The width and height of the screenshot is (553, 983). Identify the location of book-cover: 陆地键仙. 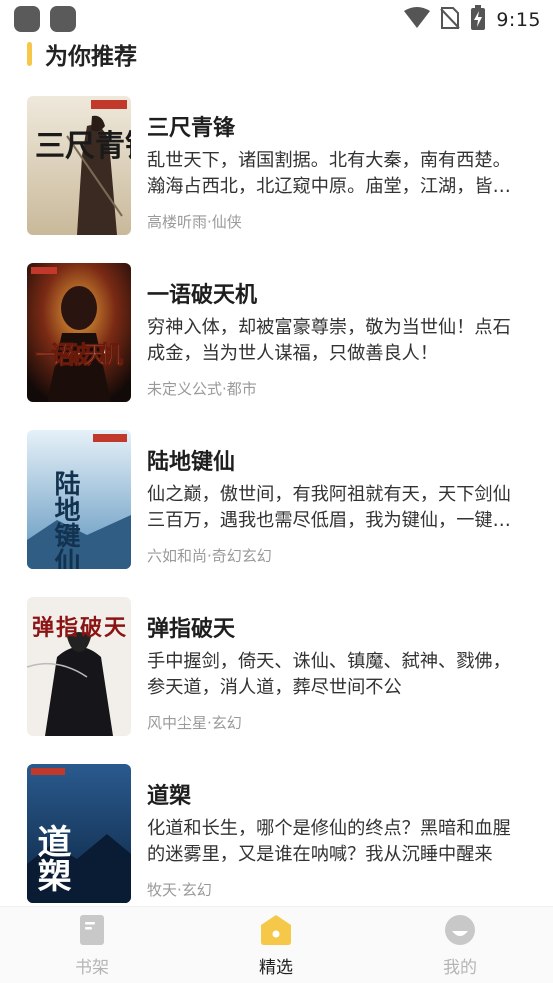
(79, 499).